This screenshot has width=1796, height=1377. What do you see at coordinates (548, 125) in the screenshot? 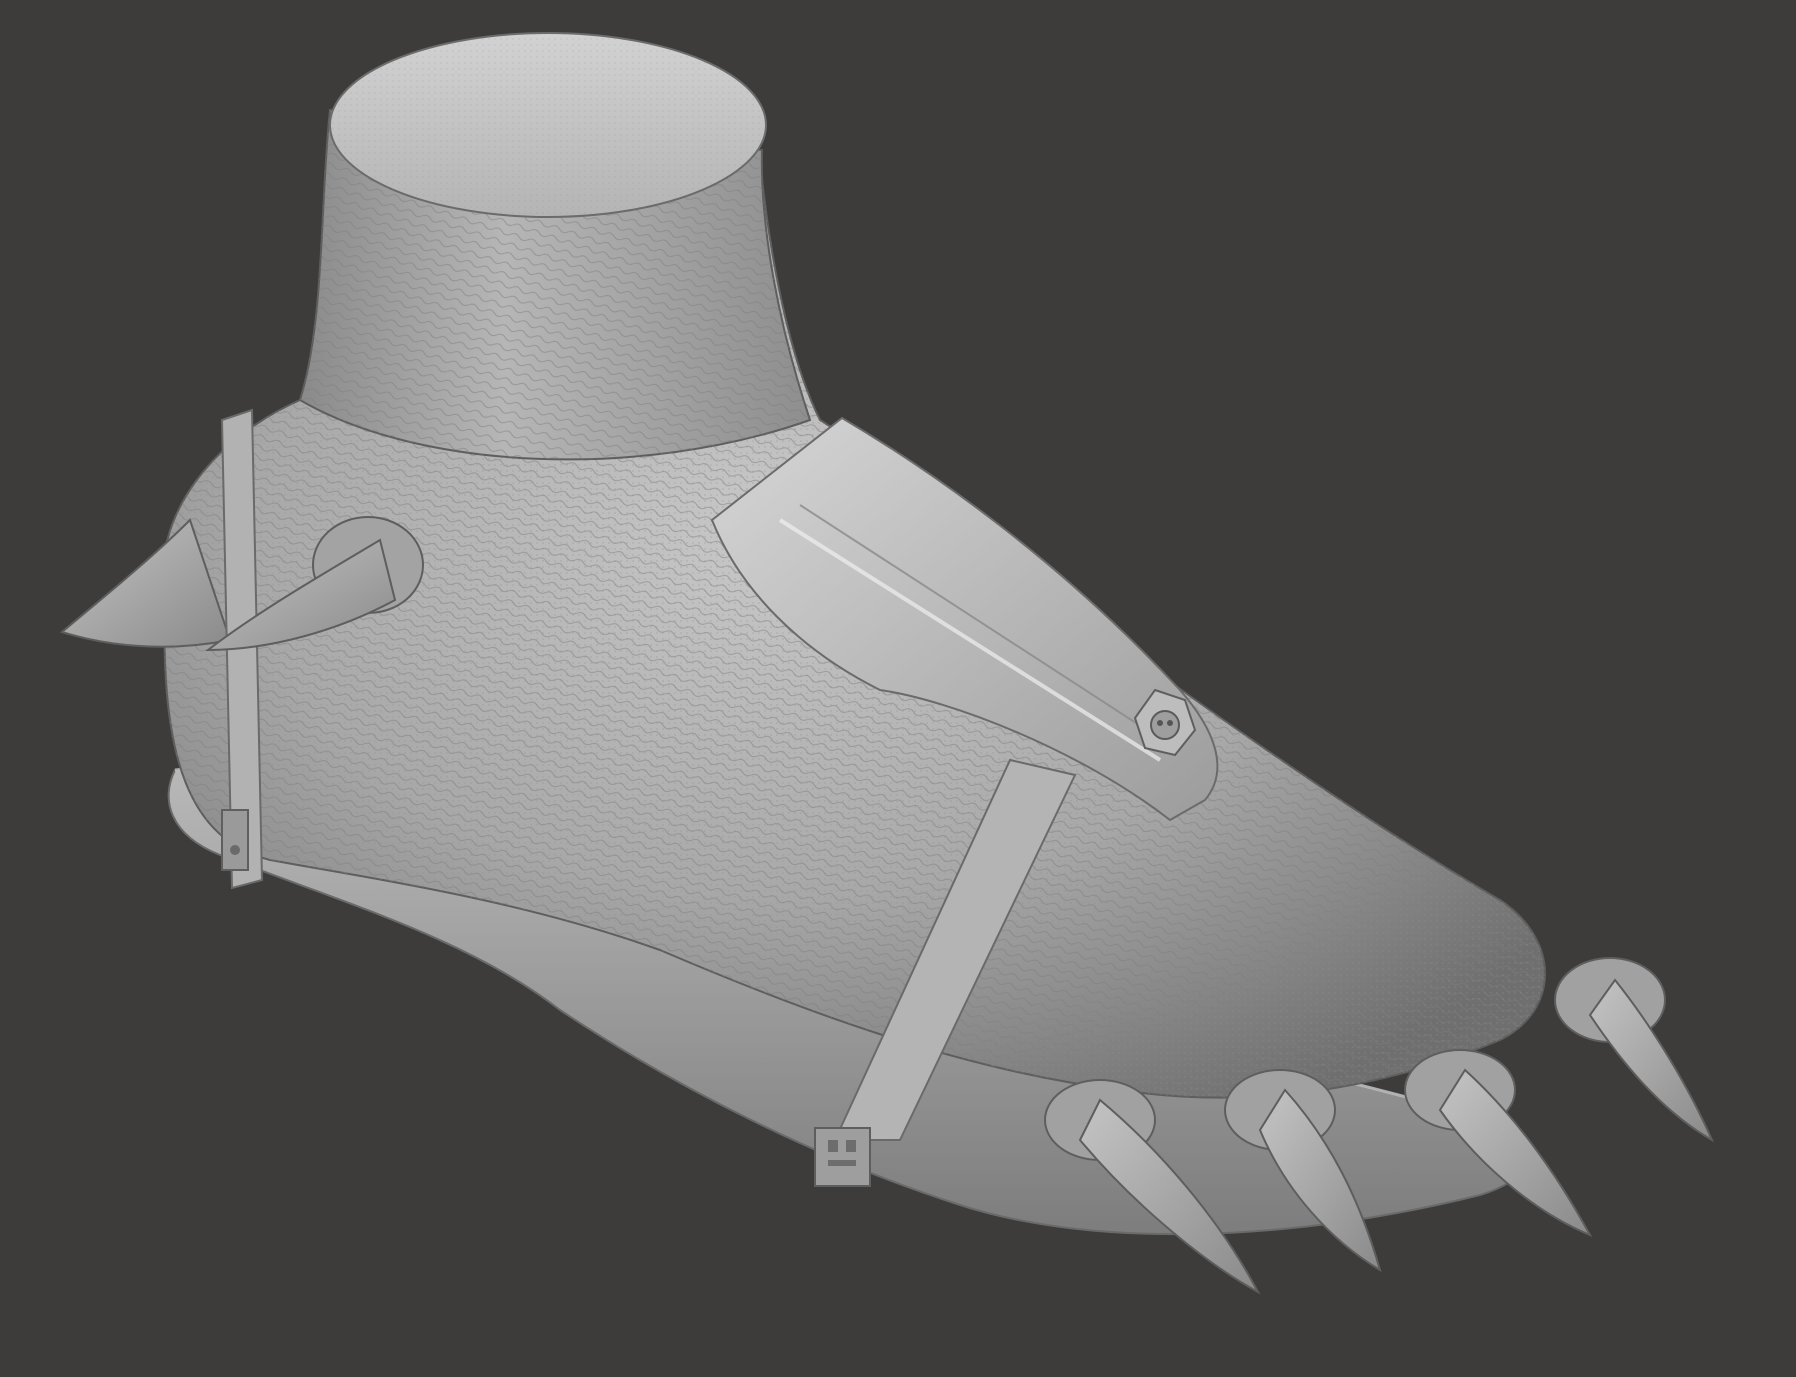
I see `ankle-stump-cap` at bounding box center [548, 125].